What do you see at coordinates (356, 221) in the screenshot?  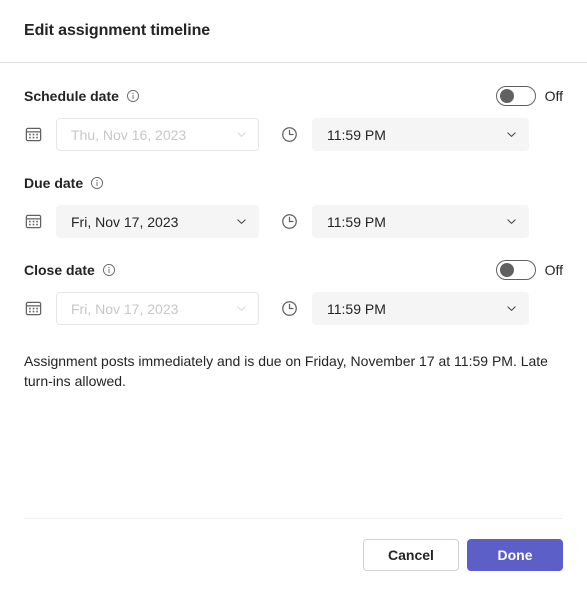 I see `due-time-value: 11:59 PM` at bounding box center [356, 221].